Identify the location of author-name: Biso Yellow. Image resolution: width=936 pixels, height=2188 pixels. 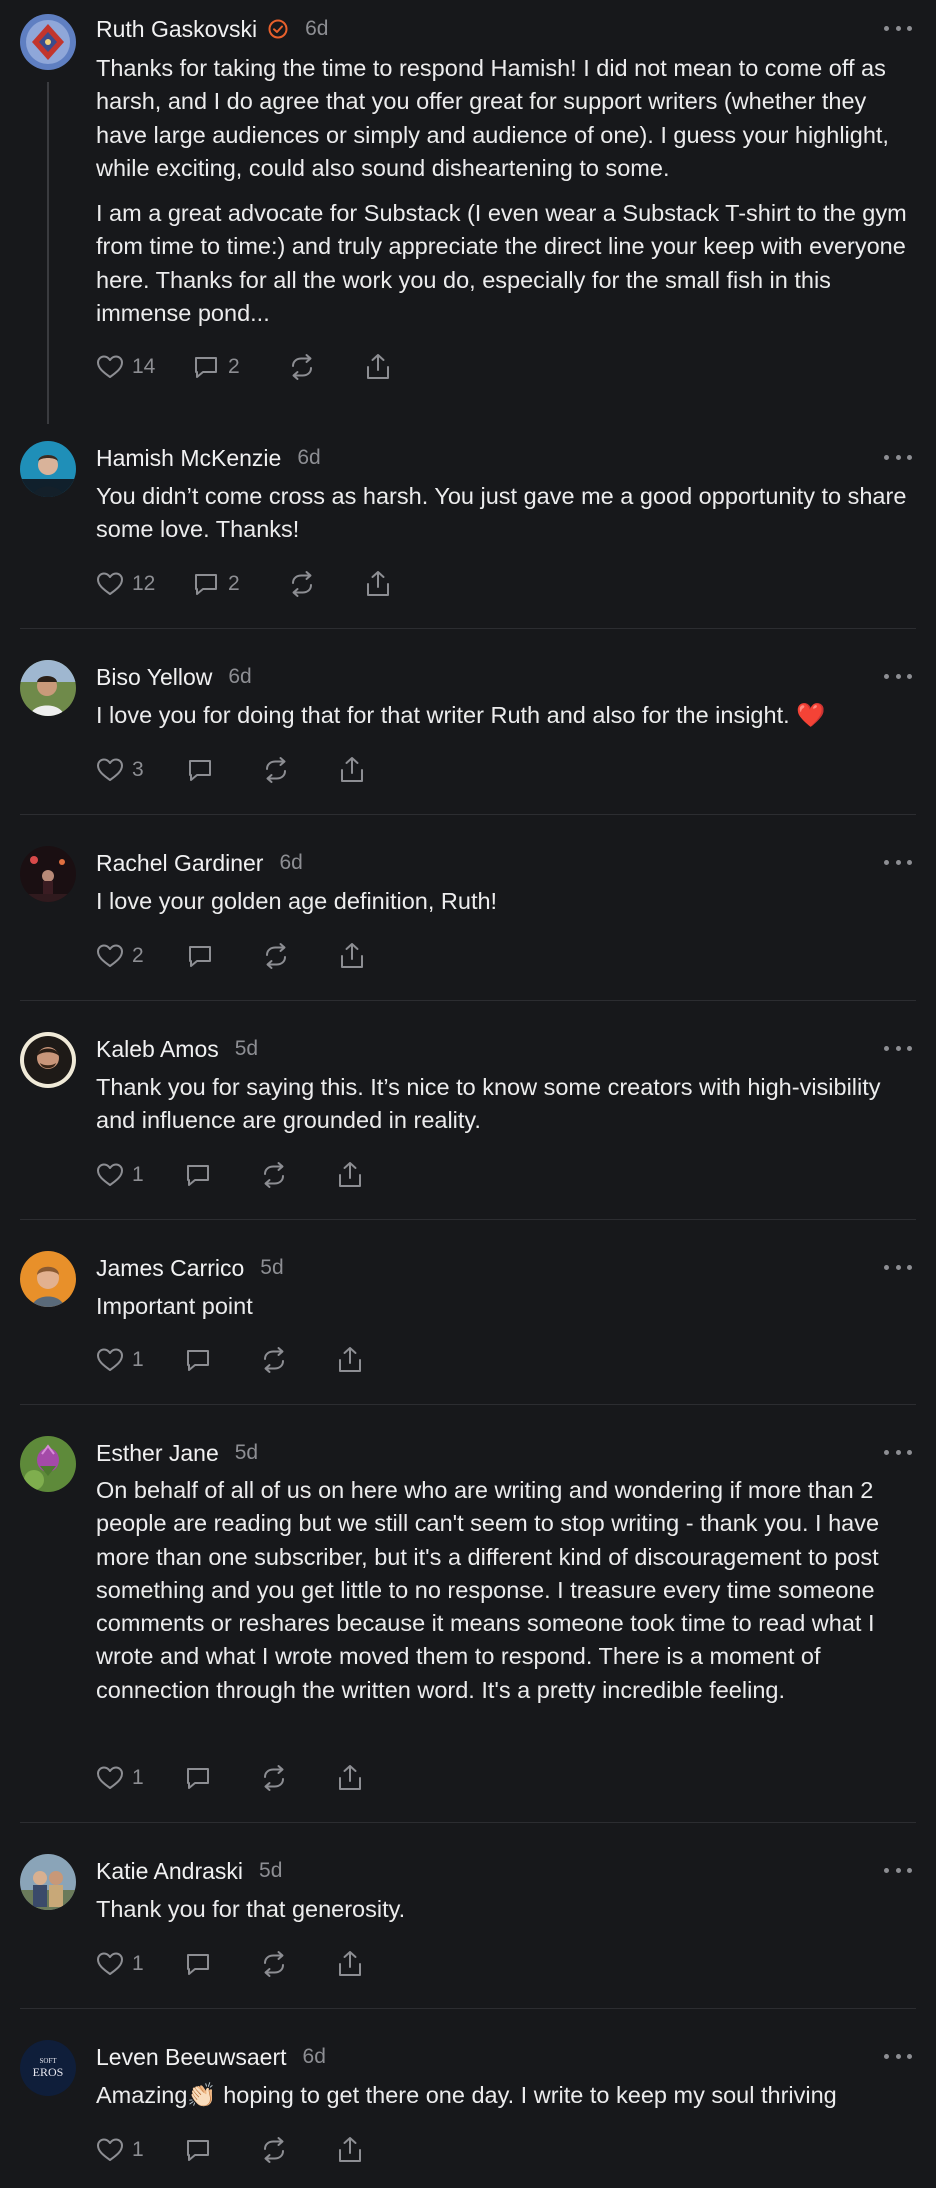
(154, 677).